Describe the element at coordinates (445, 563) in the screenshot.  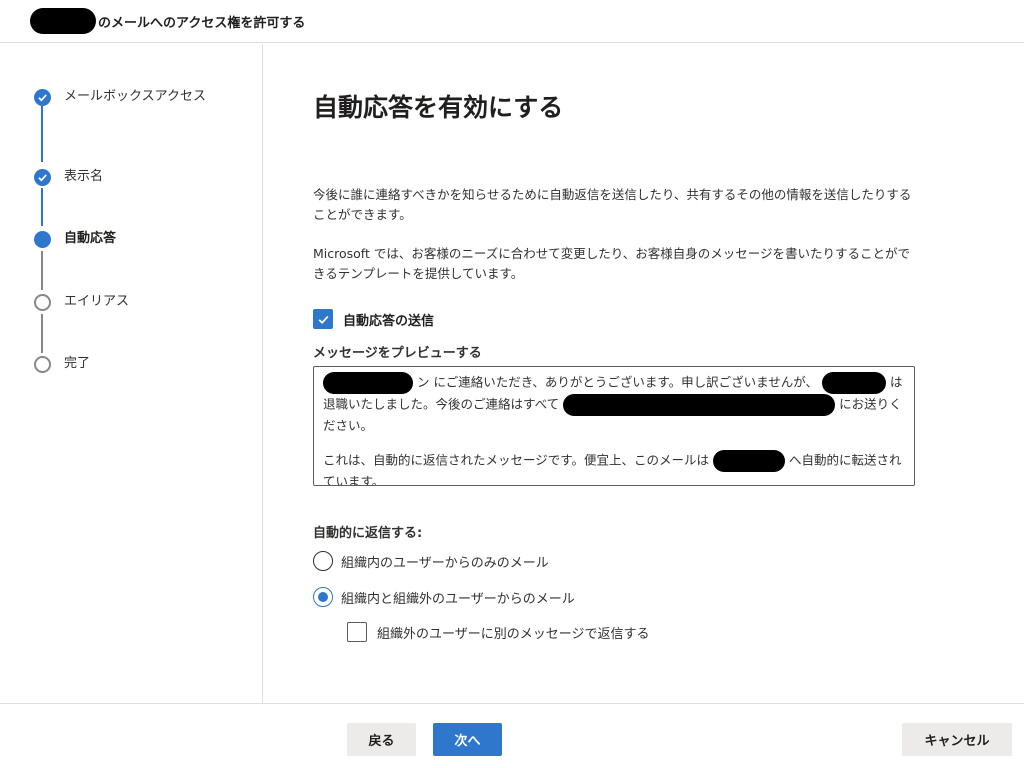
I see `radio-label: 組織内のユーザーからのみのメール` at that location.